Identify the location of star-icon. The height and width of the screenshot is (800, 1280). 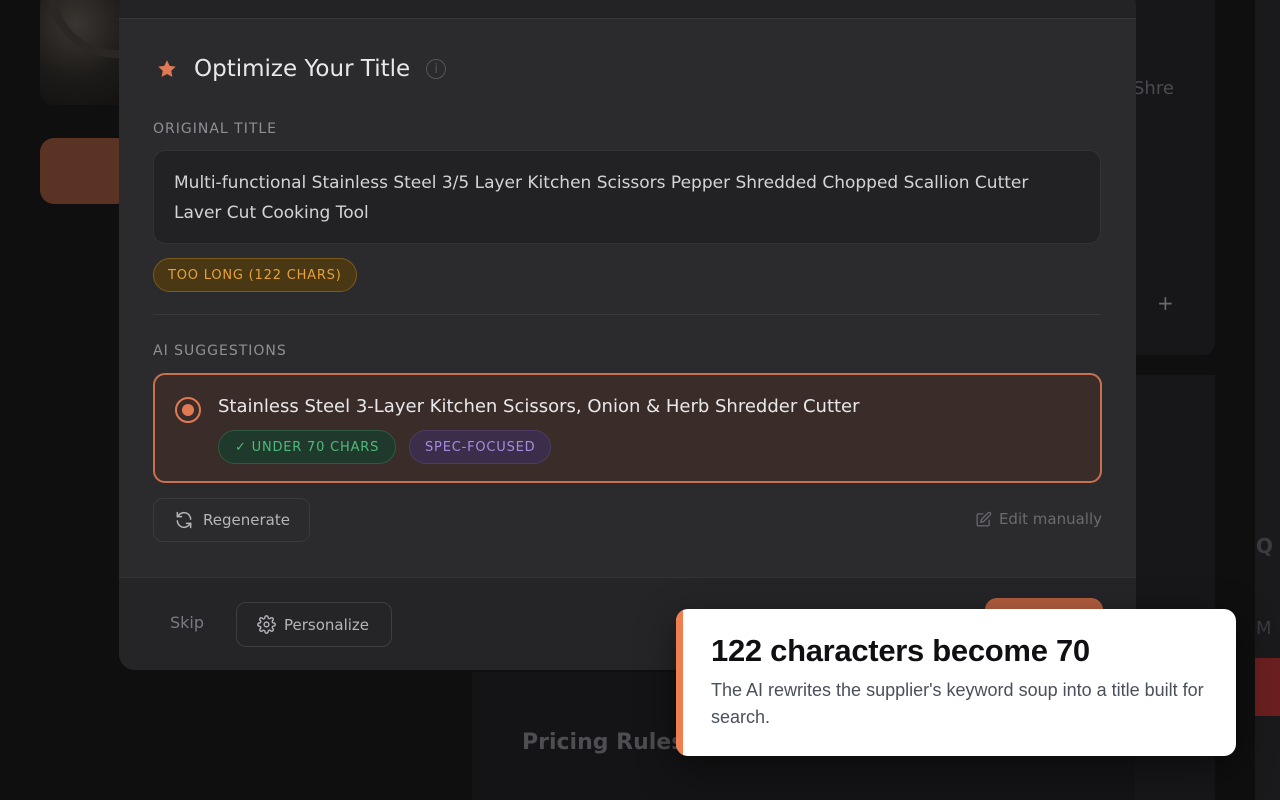
(167, 68).